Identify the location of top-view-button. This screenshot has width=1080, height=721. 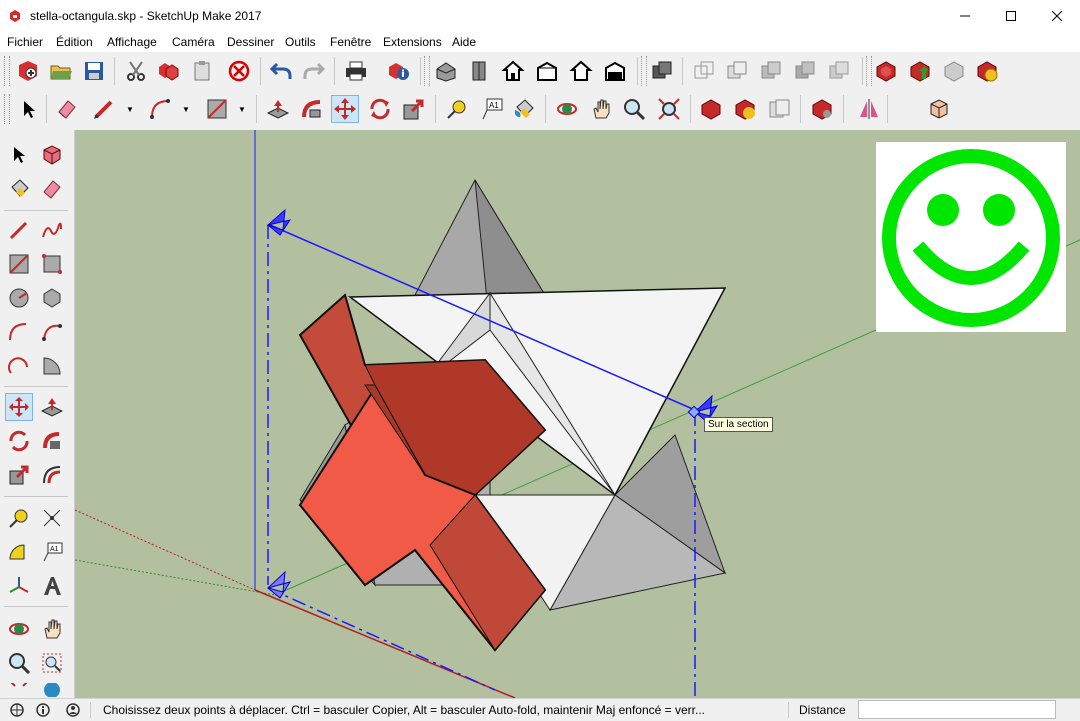
(479, 71).